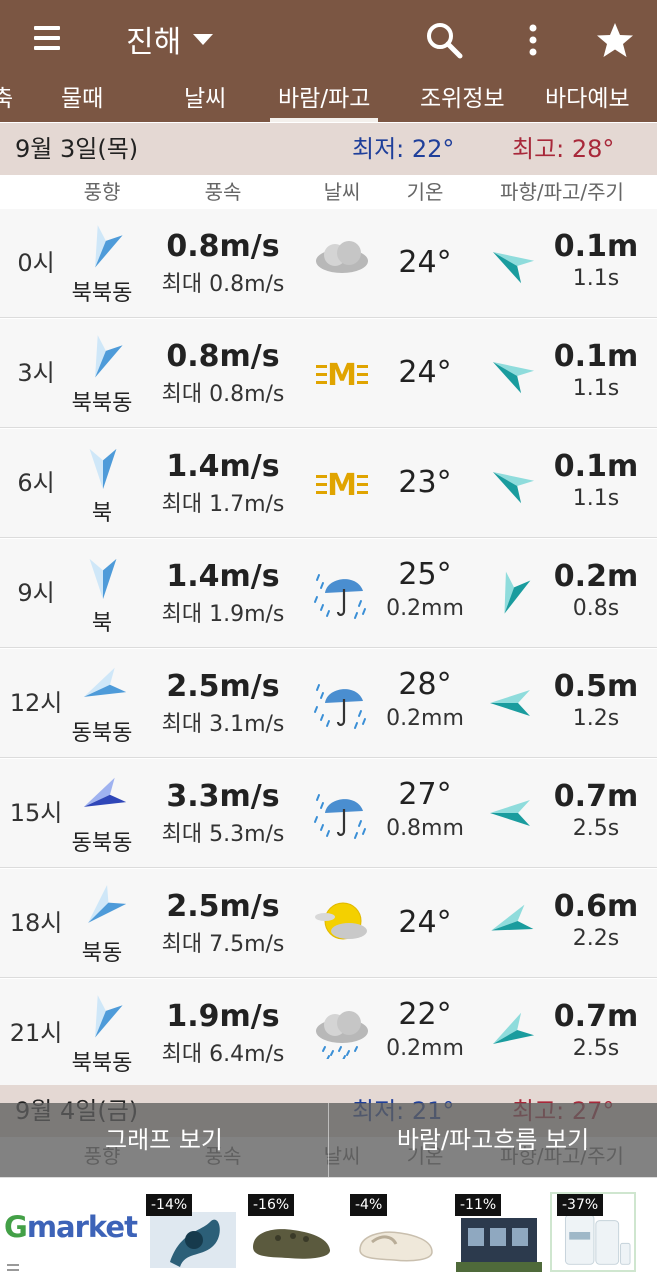 This screenshot has height=1280, width=657. Describe the element at coordinates (580, 1205) in the screenshot. I see `discount-badge: -37%` at that location.